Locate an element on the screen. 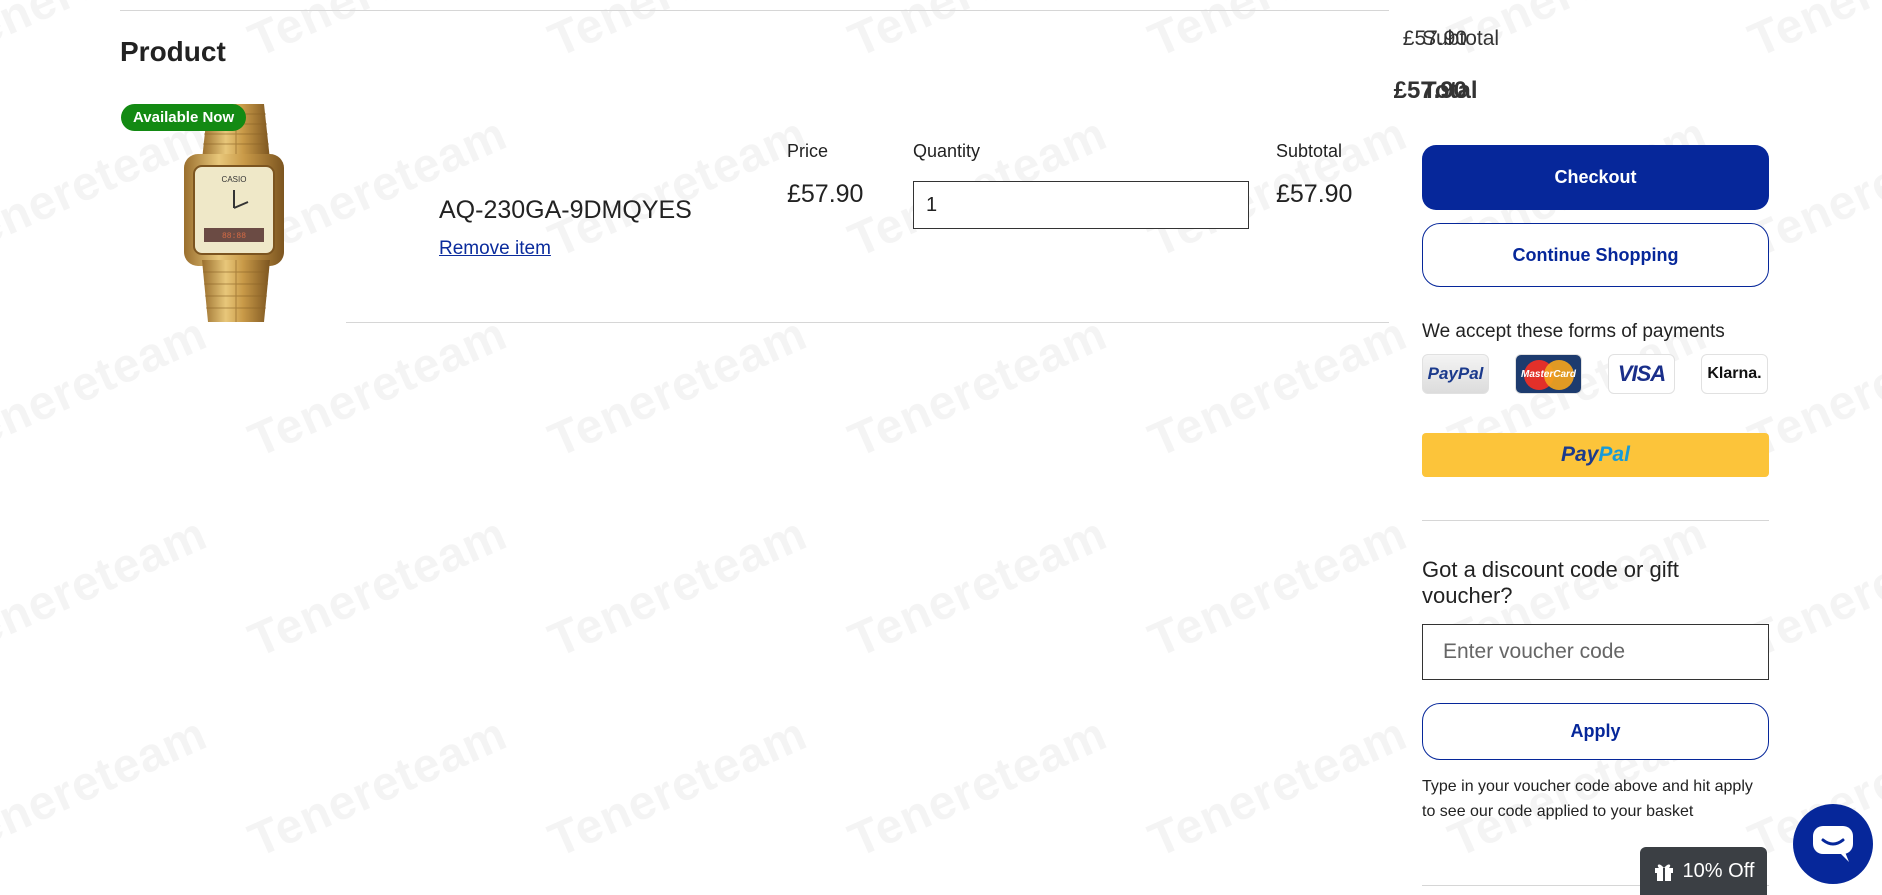 The image size is (1882, 895). discount-heading: Got a discount code or gift voucher? is located at coordinates (1550, 582).